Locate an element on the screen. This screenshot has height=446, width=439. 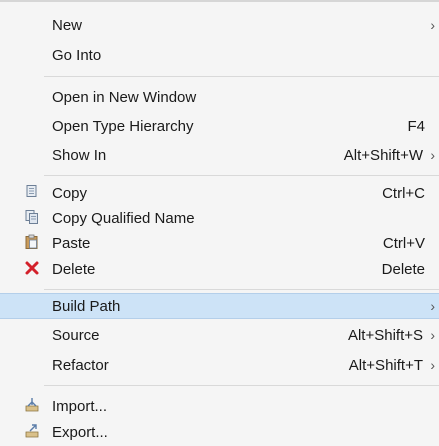
delete-icon is located at coordinates (32, 268).